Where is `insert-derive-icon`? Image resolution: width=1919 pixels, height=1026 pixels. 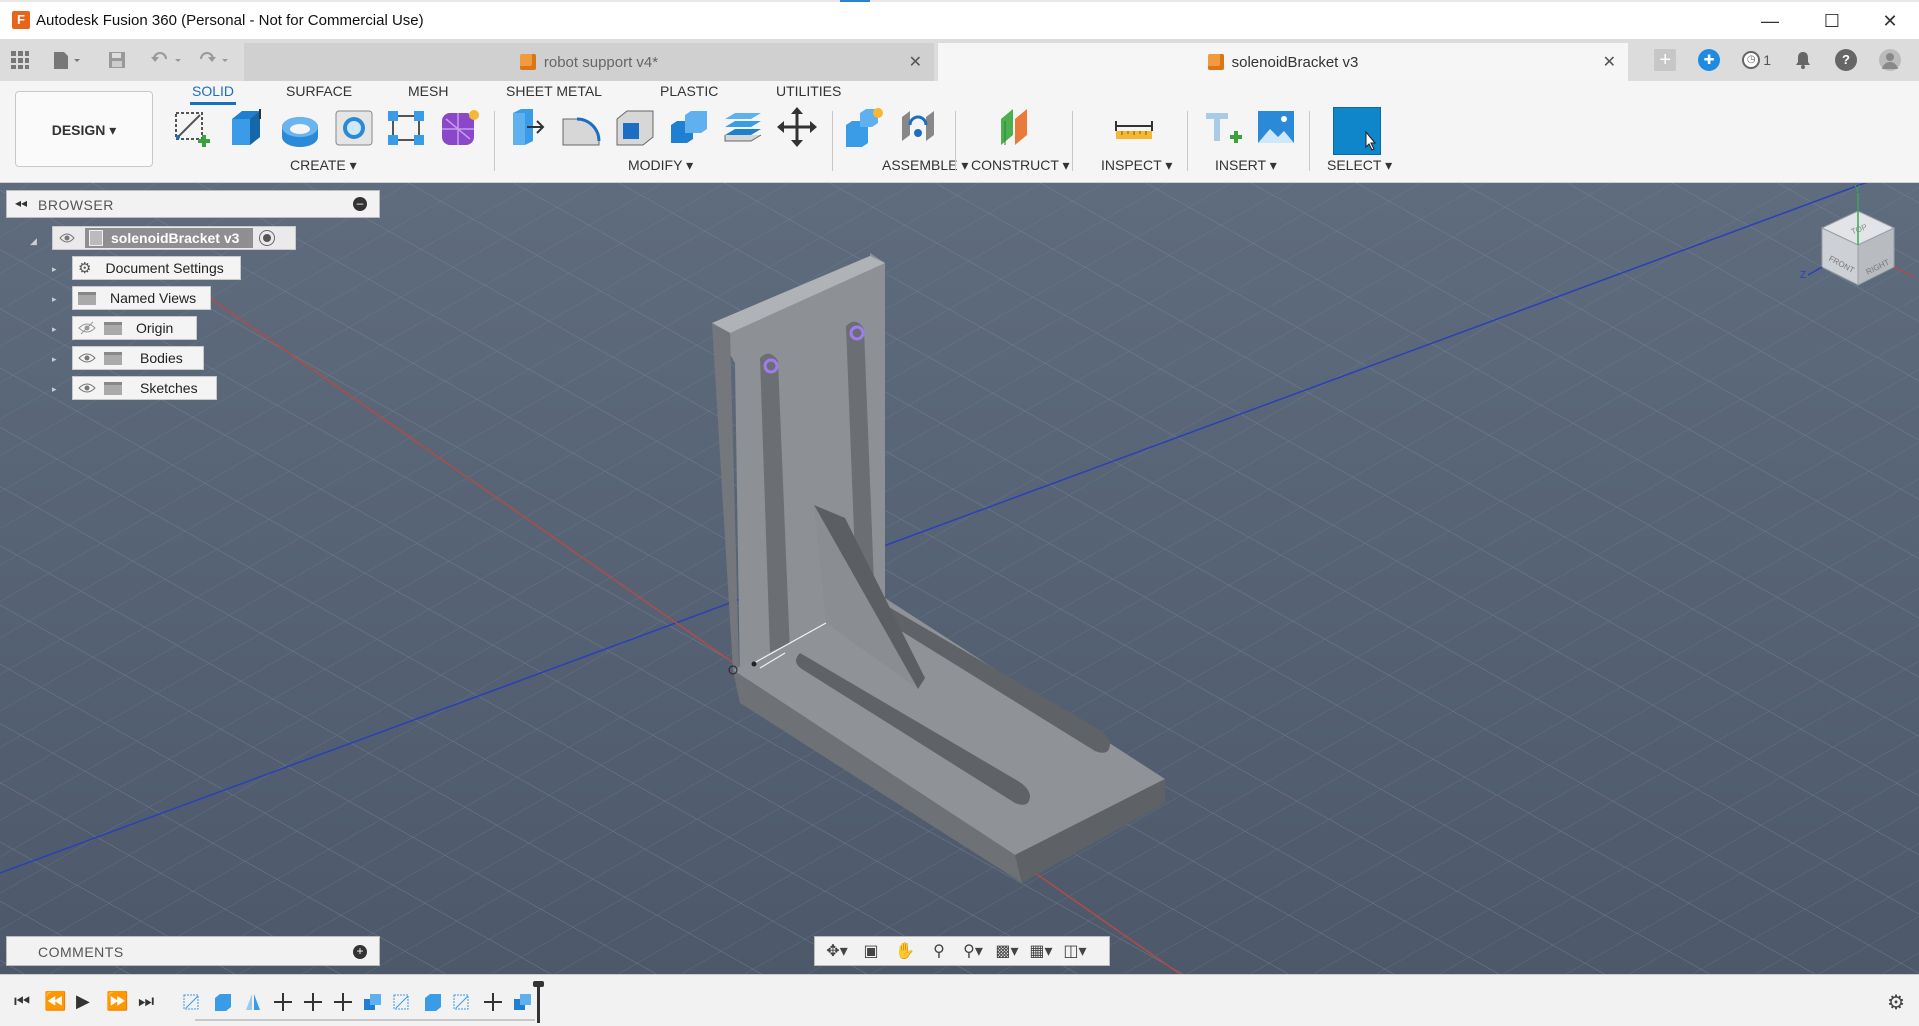 insert-derive-icon is located at coordinates (1222, 127).